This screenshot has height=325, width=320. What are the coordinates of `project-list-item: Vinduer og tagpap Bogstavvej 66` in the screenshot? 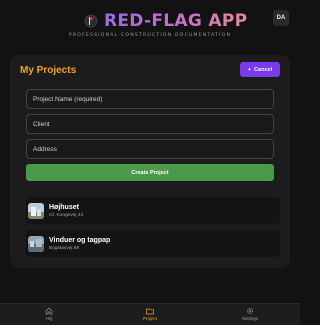 It's located at (153, 243).